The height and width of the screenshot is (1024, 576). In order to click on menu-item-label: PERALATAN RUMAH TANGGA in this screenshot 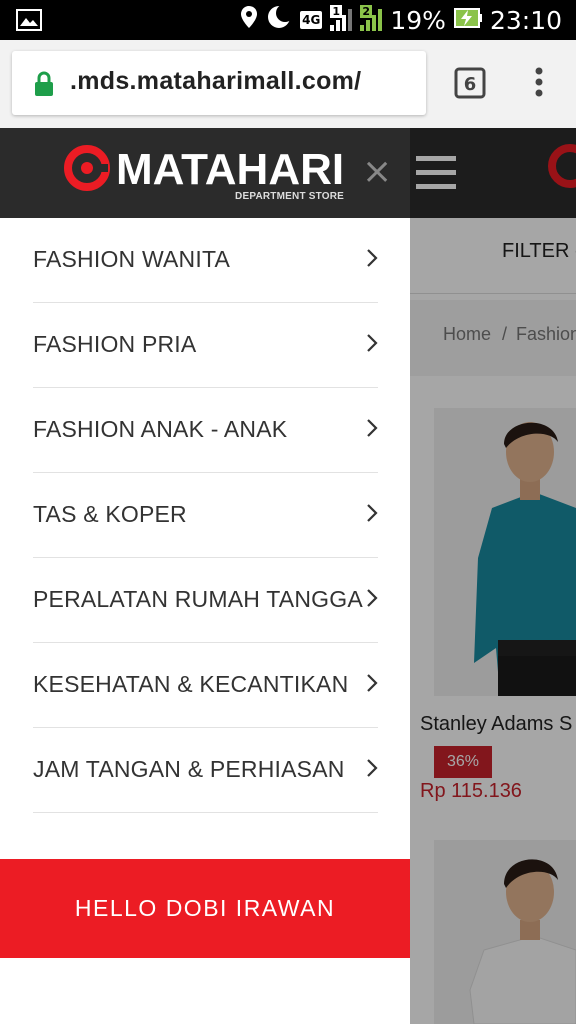, I will do `click(198, 599)`.